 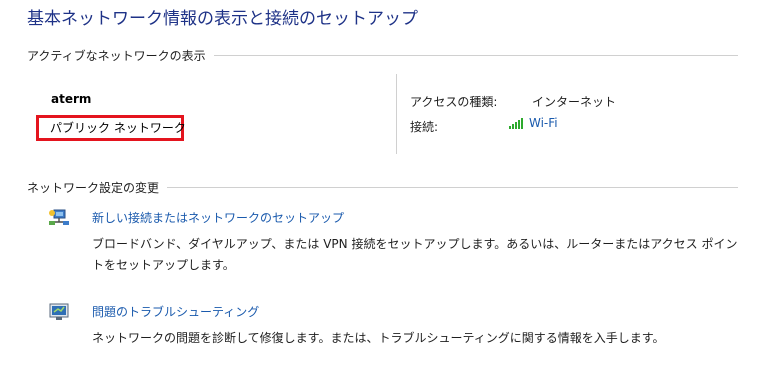 I want to click on access-type-label: アクセスの種類:, so click(x=454, y=102).